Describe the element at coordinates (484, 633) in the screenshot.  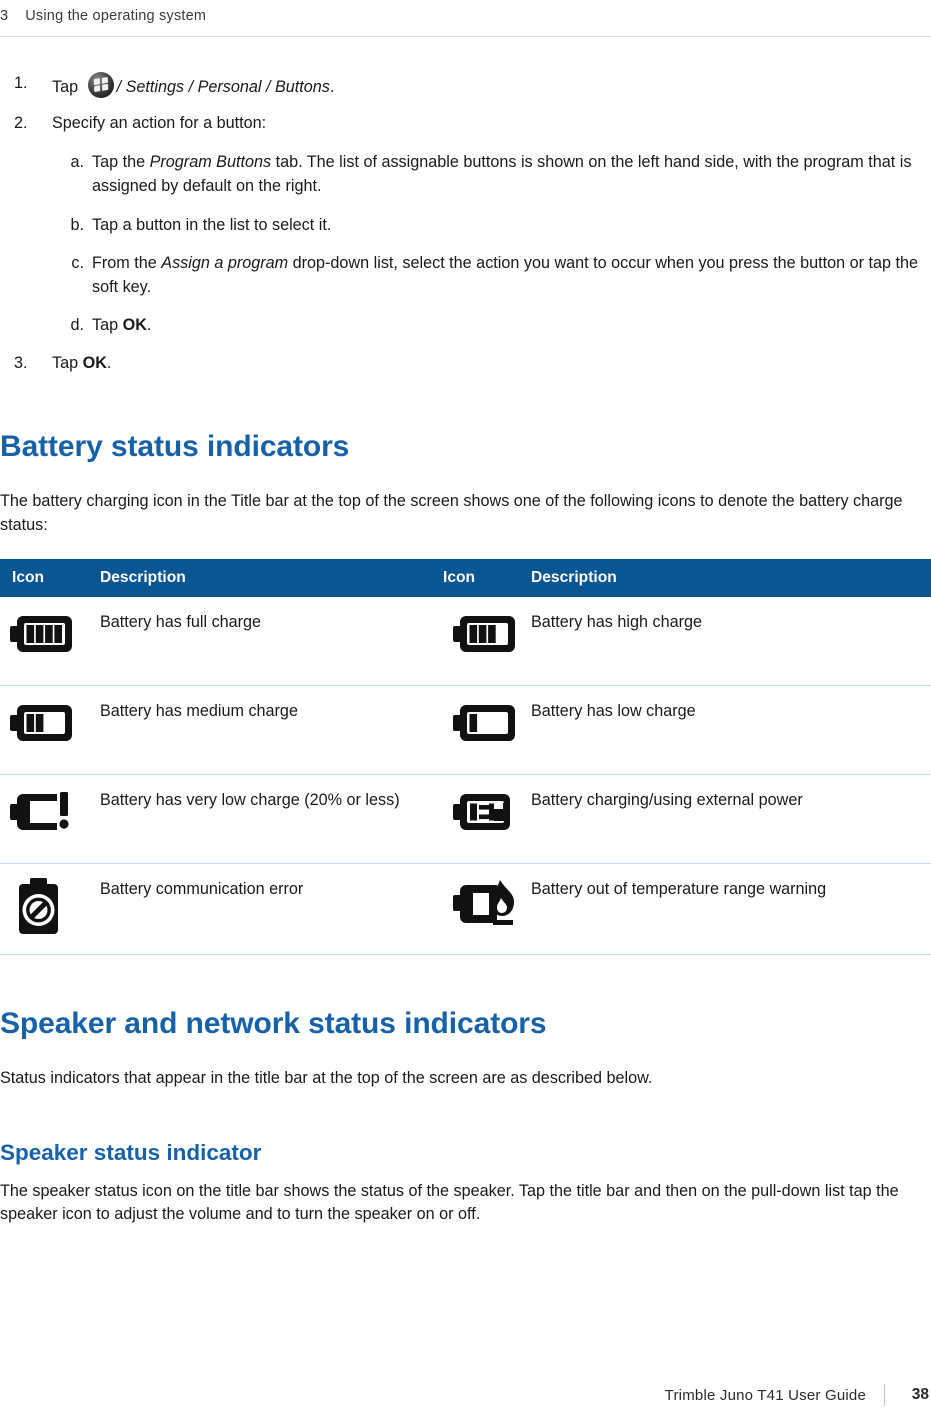
I see `battery-high-icon` at that location.